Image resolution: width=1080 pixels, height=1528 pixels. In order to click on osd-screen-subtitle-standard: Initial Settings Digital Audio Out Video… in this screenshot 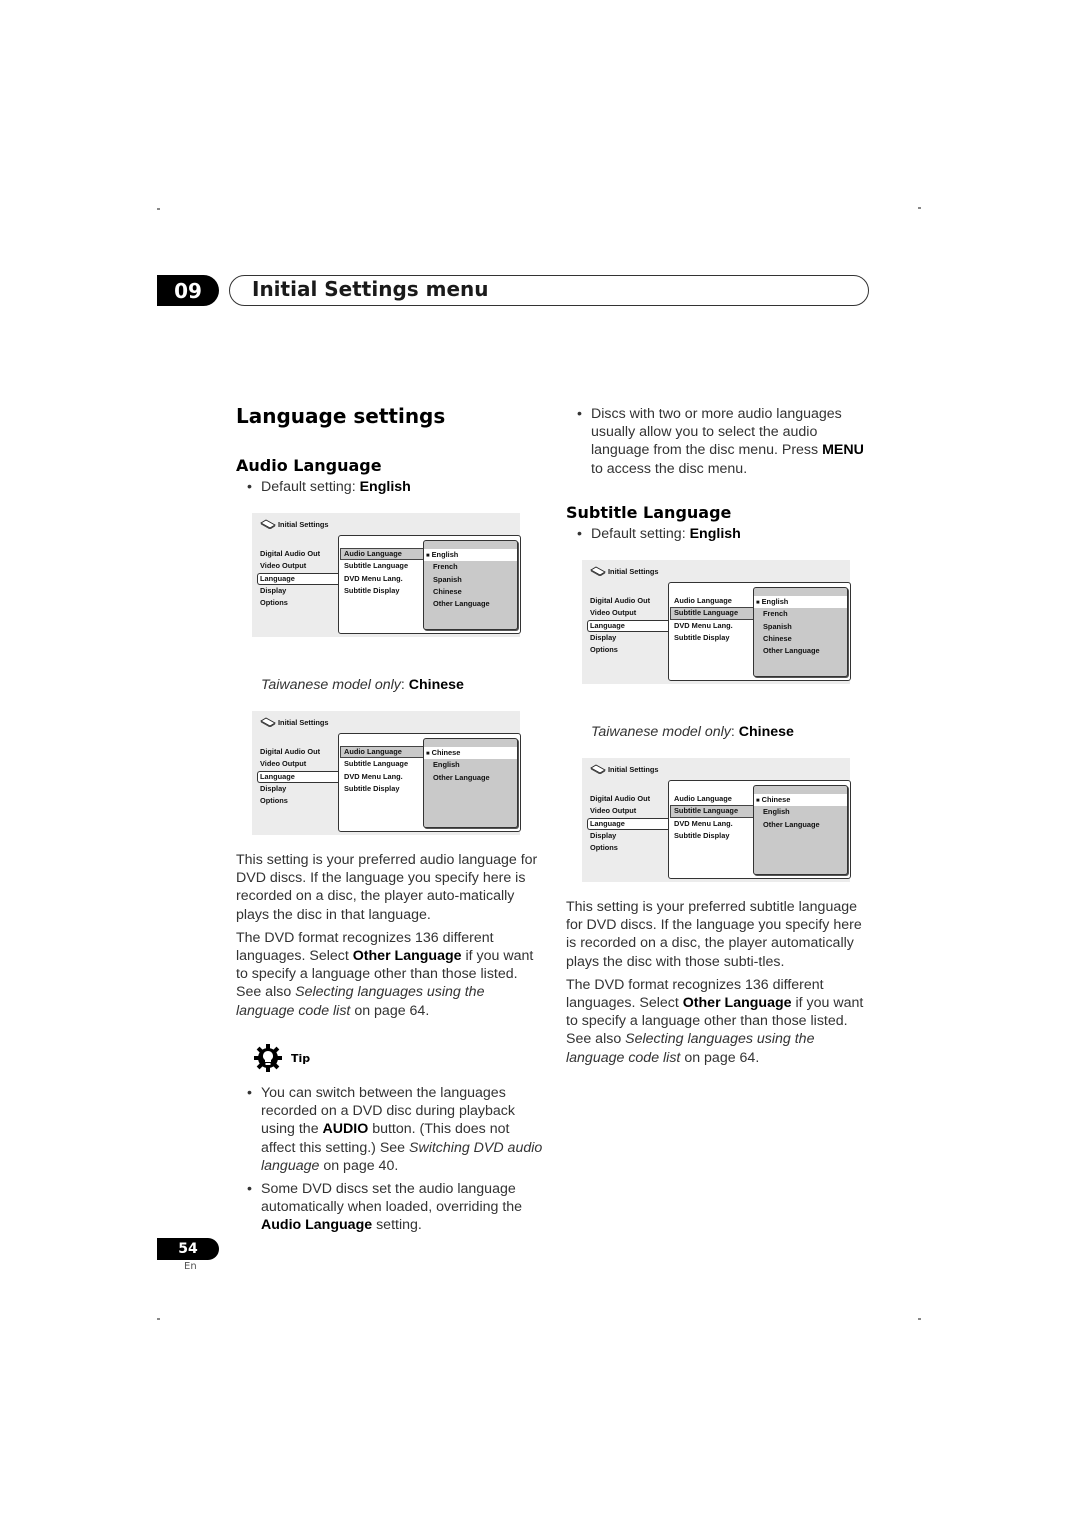, I will do `click(716, 622)`.